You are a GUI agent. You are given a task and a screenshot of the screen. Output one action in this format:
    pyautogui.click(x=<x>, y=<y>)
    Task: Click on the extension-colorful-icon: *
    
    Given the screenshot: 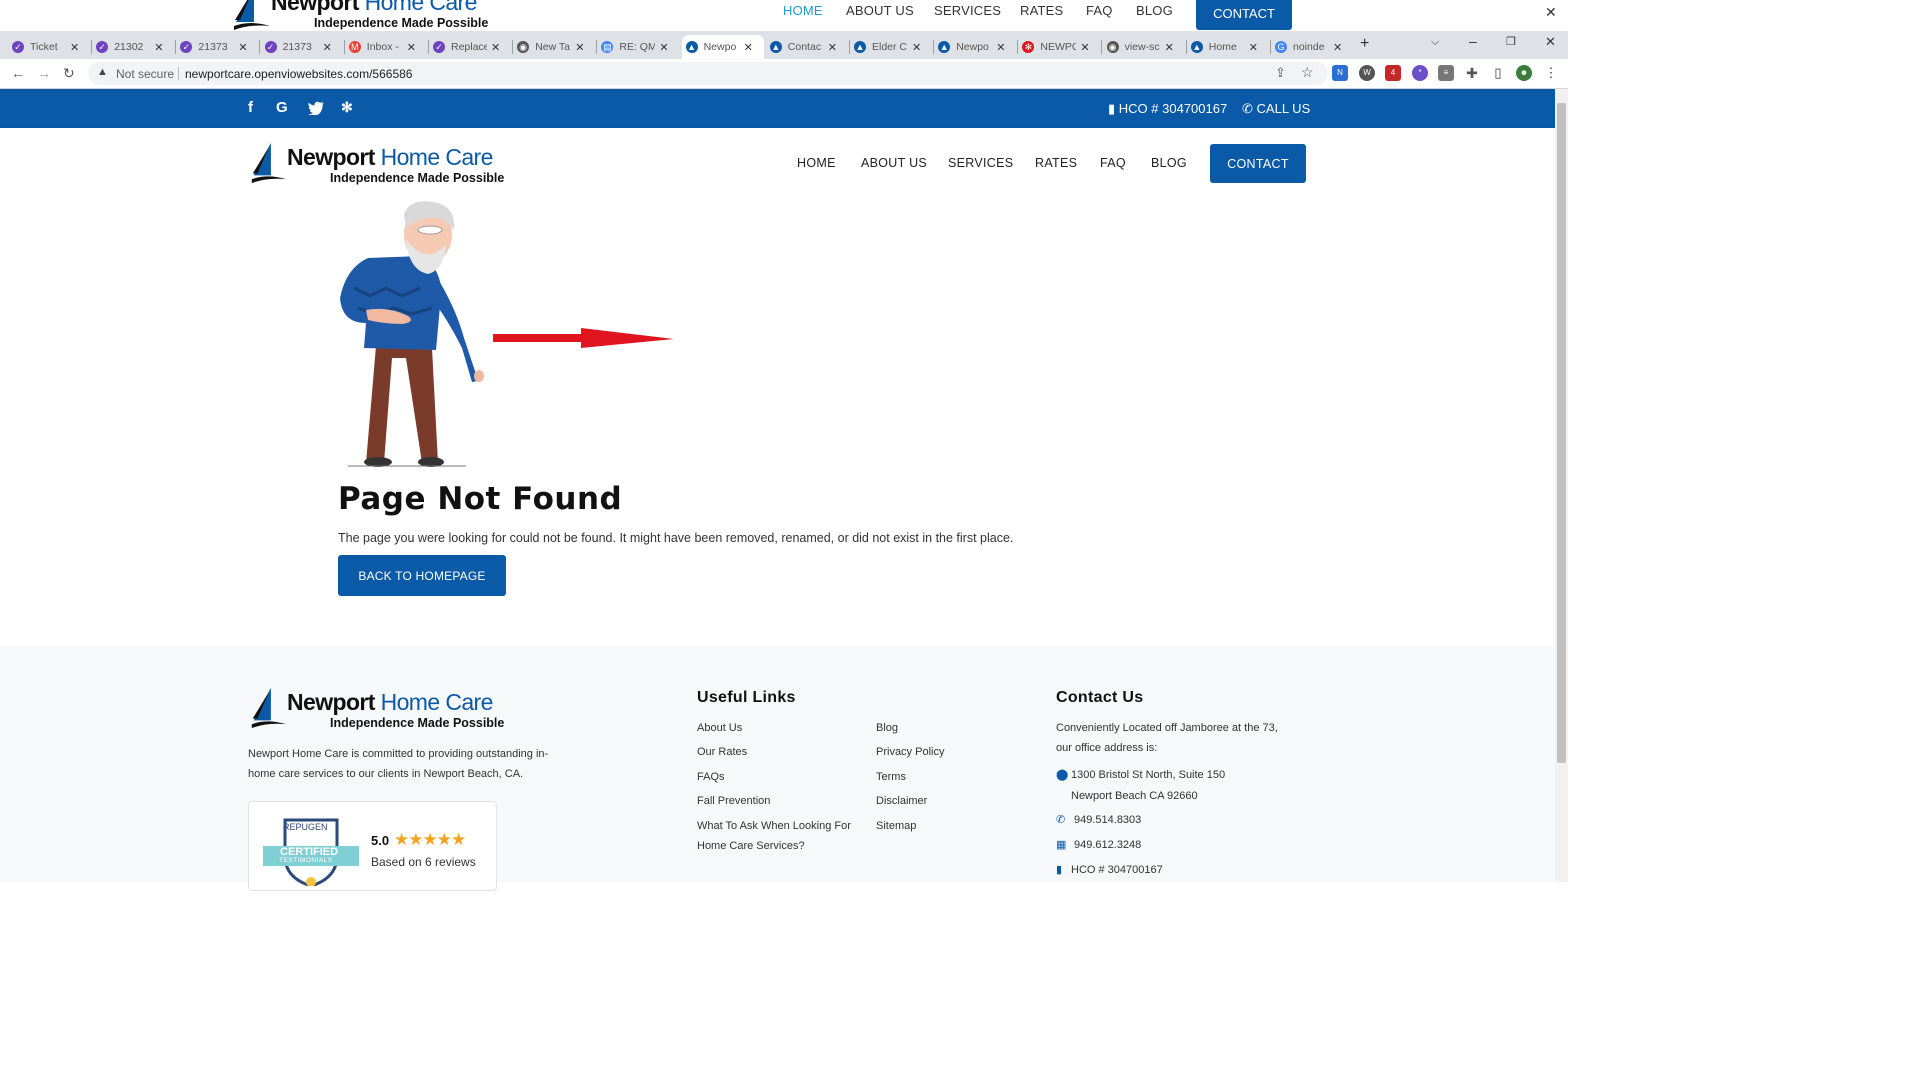 What is the action you would take?
    pyautogui.click(x=1420, y=73)
    